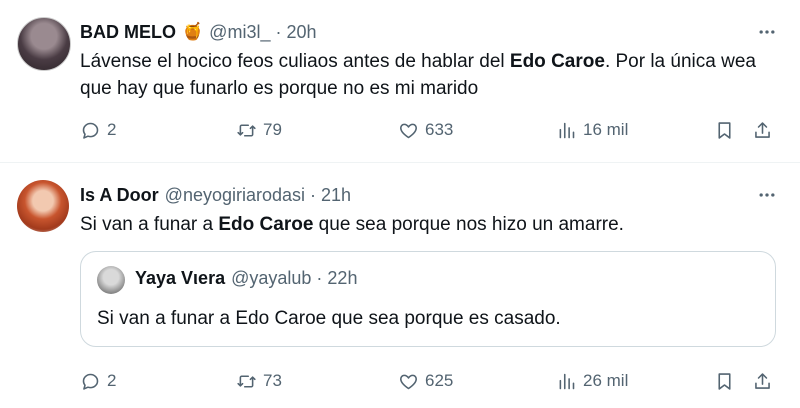 The width and height of the screenshot is (800, 408). Describe the element at coordinates (119, 195) in the screenshot. I see `display-name: Is A Door` at that location.